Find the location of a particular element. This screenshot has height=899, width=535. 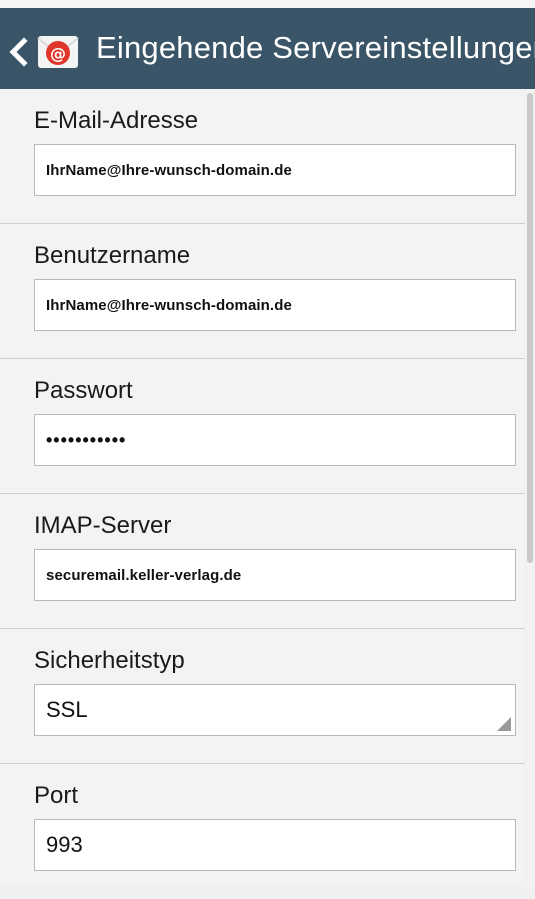

scrollbar is located at coordinates (530, 487).